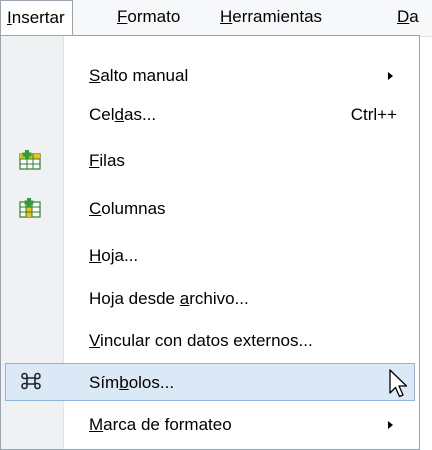 The width and height of the screenshot is (432, 450). What do you see at coordinates (373, 114) in the screenshot?
I see `menu-item-shortcut: Ctrl++` at bounding box center [373, 114].